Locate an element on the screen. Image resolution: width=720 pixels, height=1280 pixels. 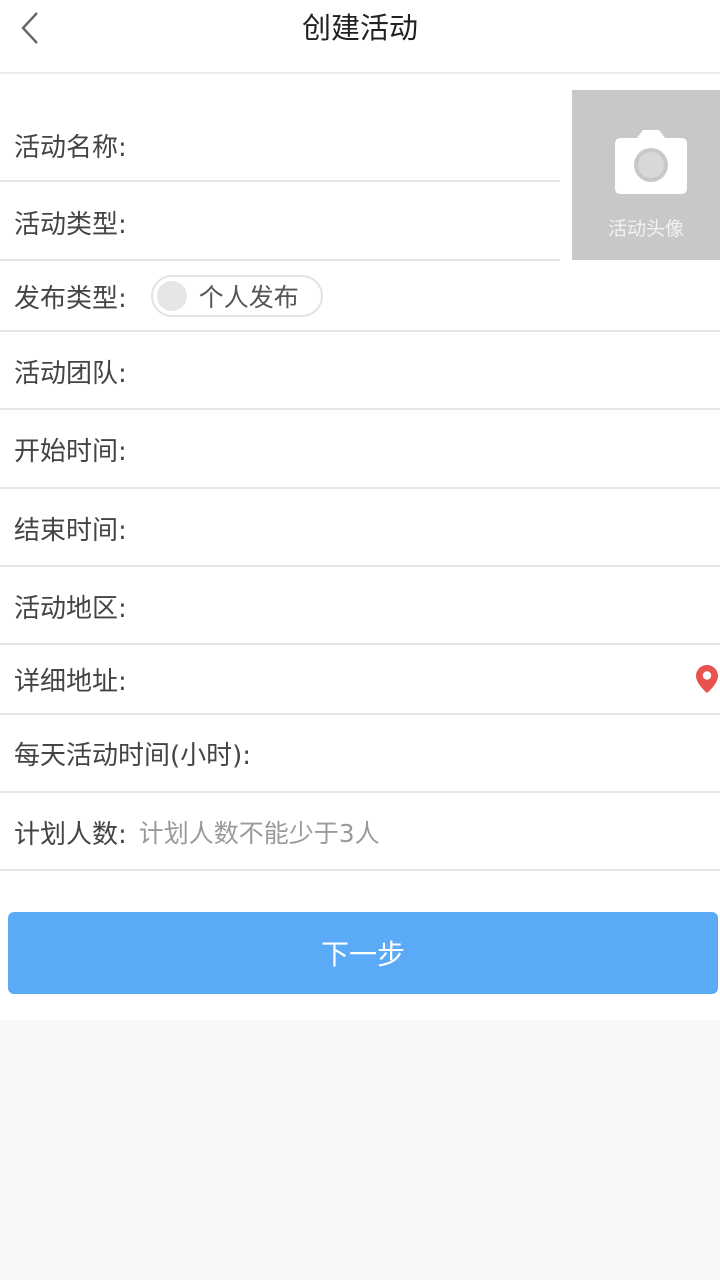
detail-address-row: 详细地址: is located at coordinates (360, 679).